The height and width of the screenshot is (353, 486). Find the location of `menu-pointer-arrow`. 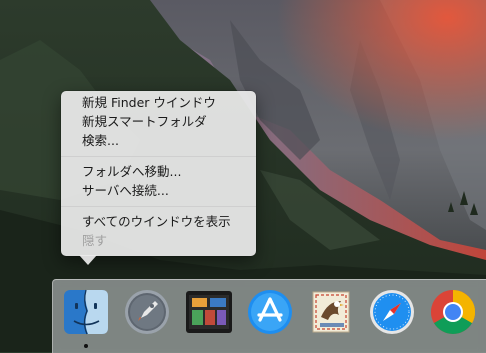

menu-pointer-arrow is located at coordinates (88, 260).